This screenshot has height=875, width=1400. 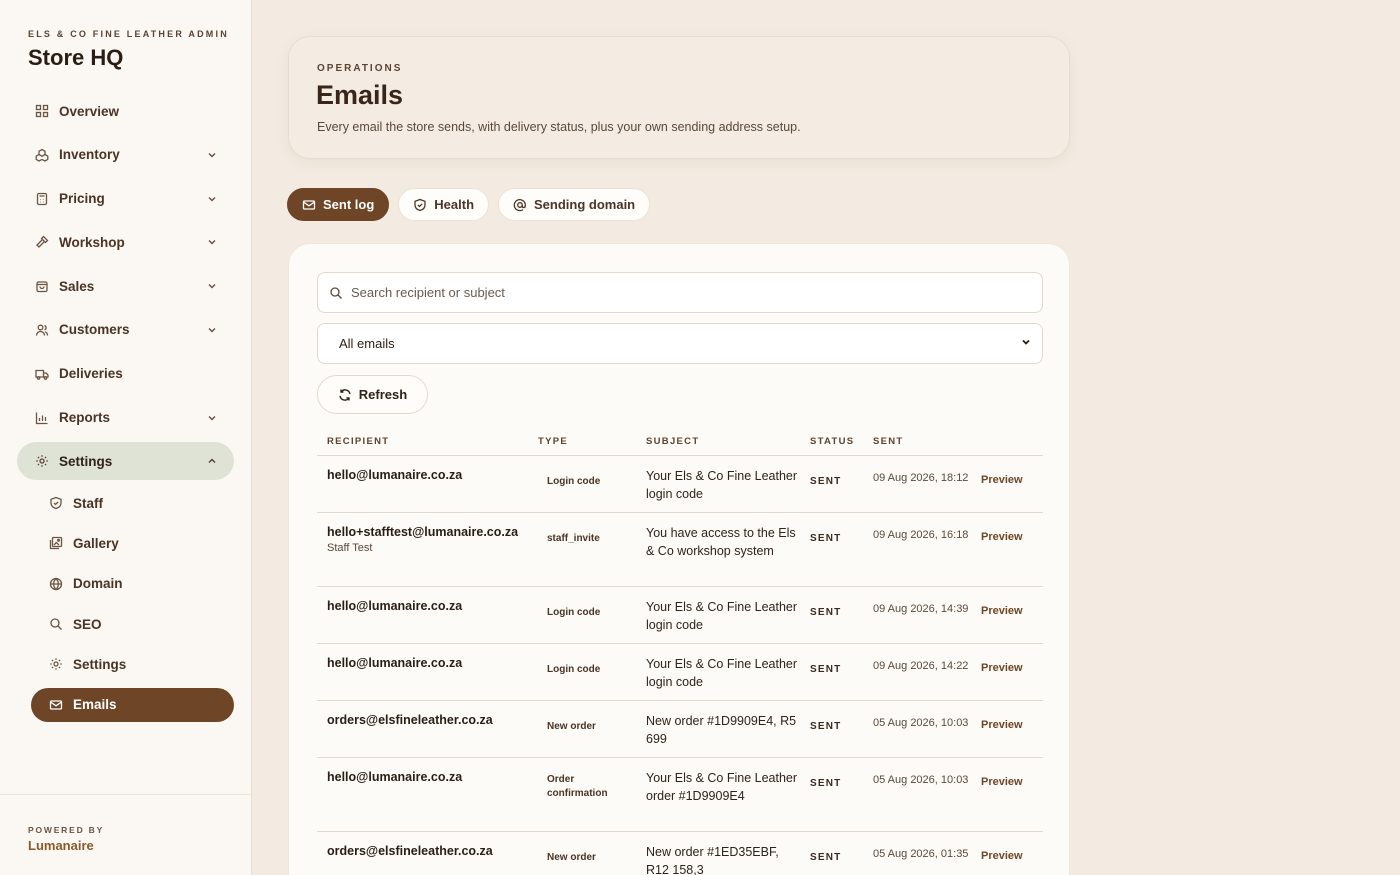 What do you see at coordinates (573, 538) in the screenshot?
I see `email-type: staff_invite` at bounding box center [573, 538].